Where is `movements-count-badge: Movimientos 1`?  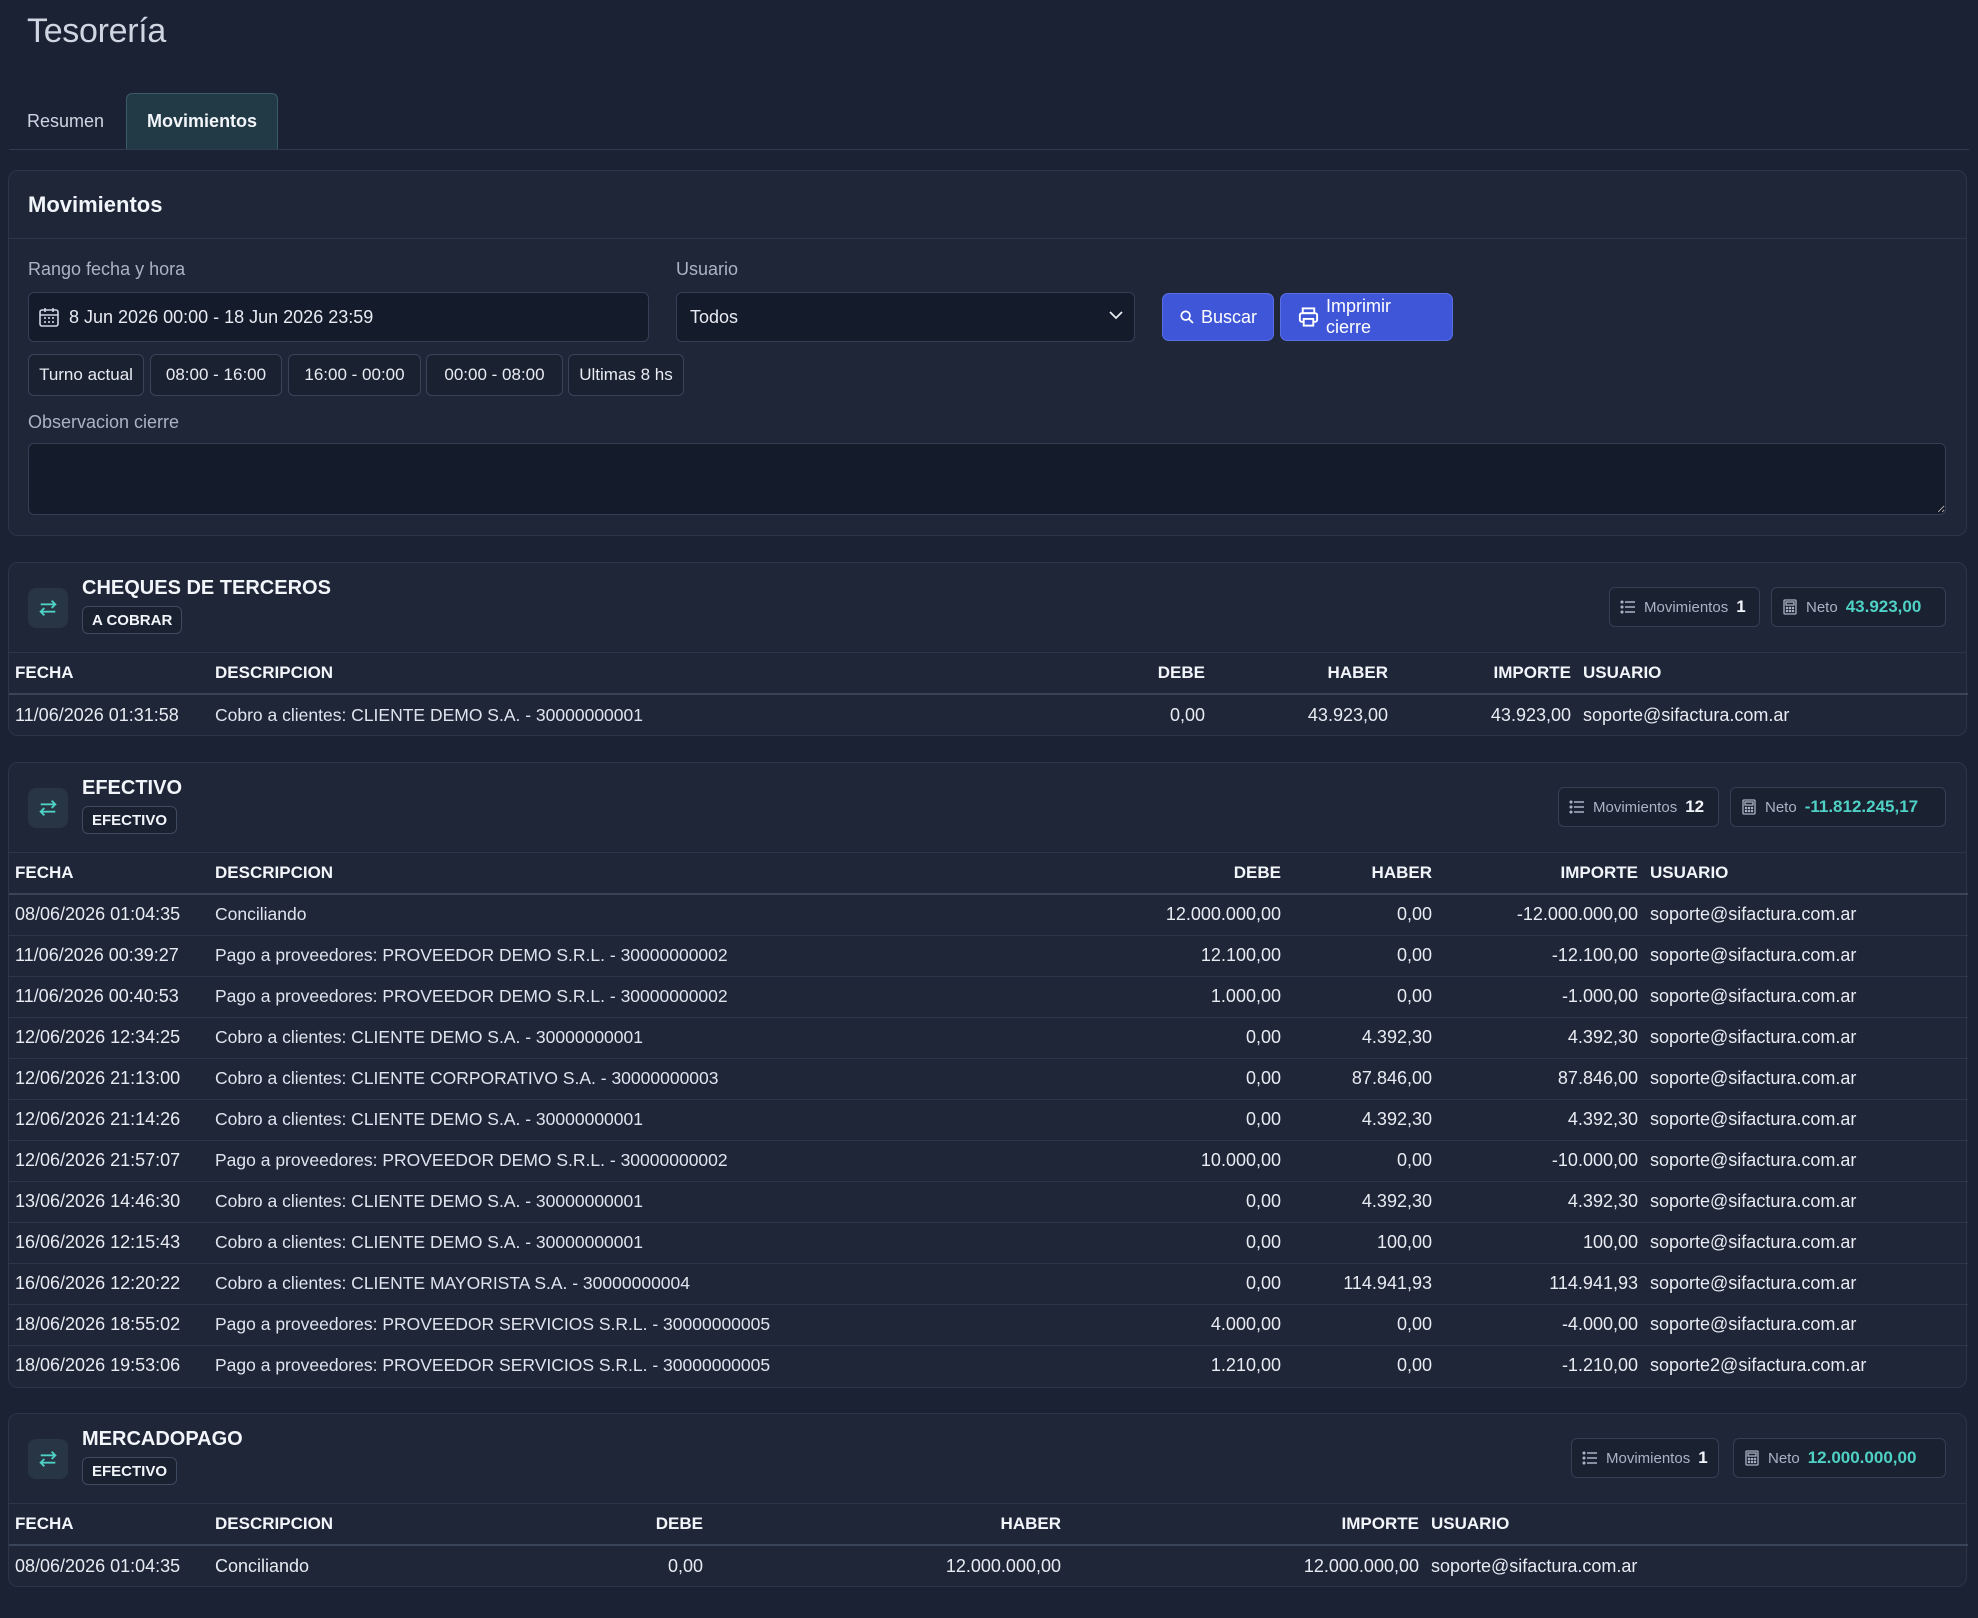
movements-count-badge: Movimientos 1 is located at coordinates (1684, 607).